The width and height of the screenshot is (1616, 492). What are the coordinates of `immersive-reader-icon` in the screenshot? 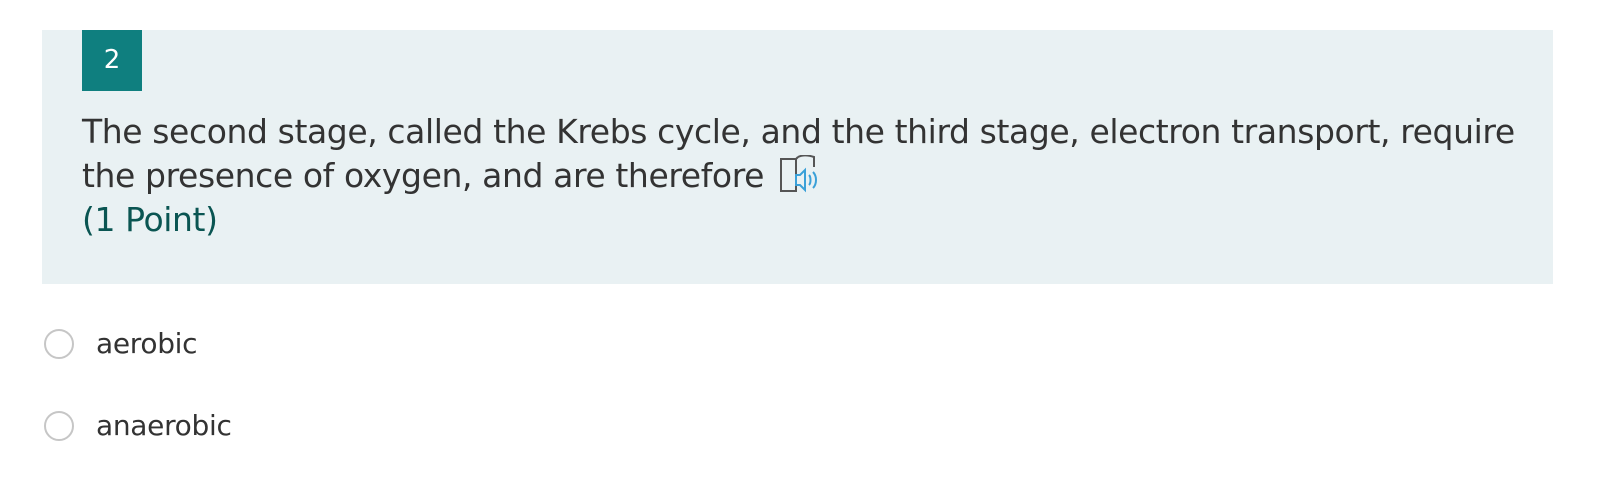 It's located at (800, 174).